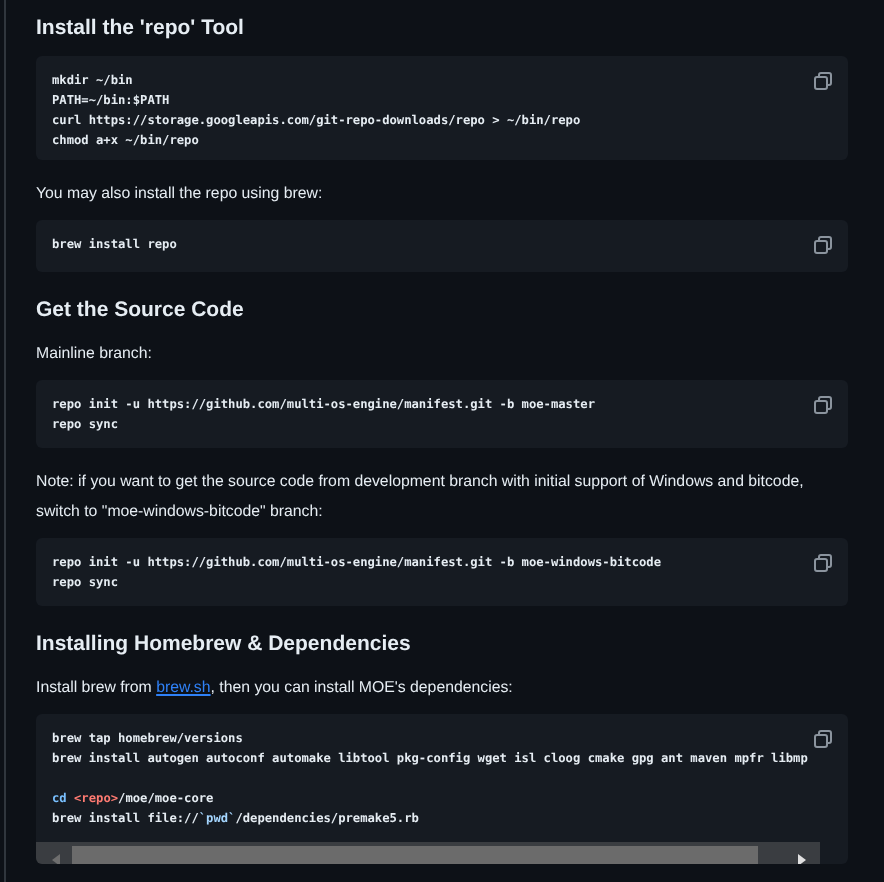  What do you see at coordinates (141, 28) in the screenshot?
I see `section-heading: Install the 'repo' Tool` at bounding box center [141, 28].